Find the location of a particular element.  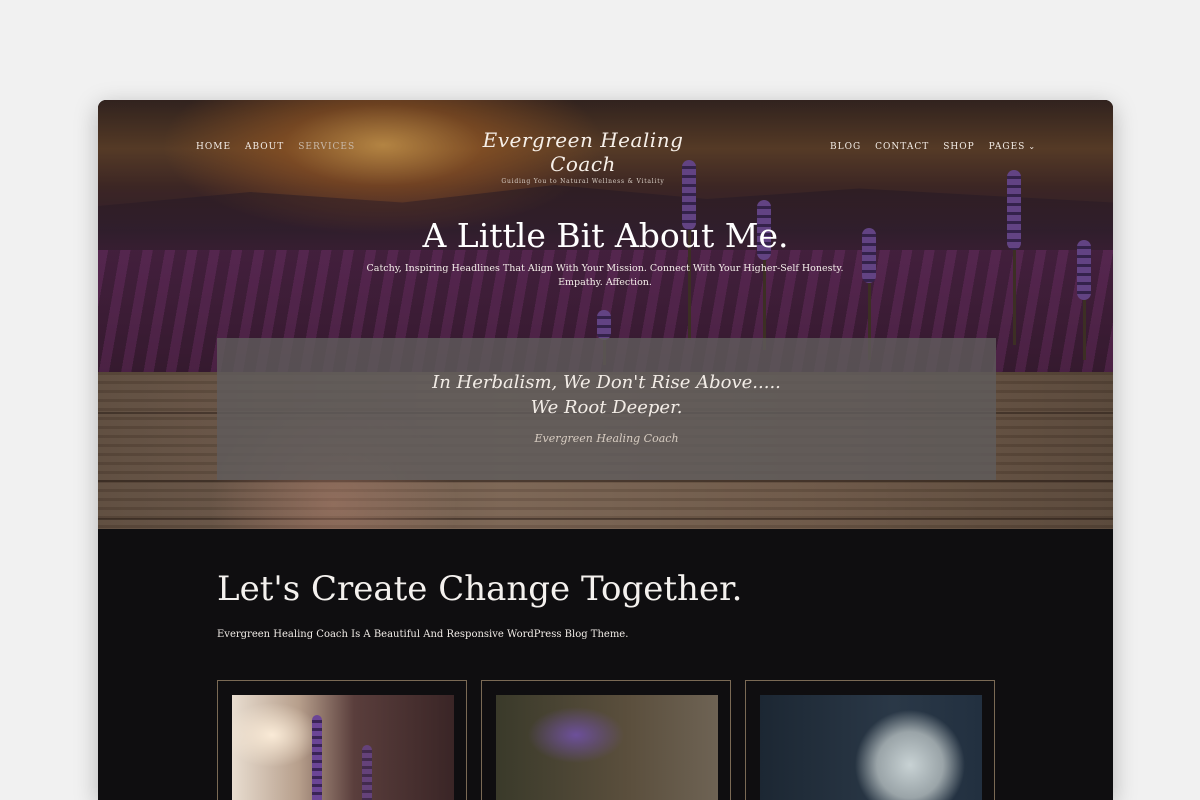

quote-line-2: We Root Deeper. is located at coordinates (606, 407).